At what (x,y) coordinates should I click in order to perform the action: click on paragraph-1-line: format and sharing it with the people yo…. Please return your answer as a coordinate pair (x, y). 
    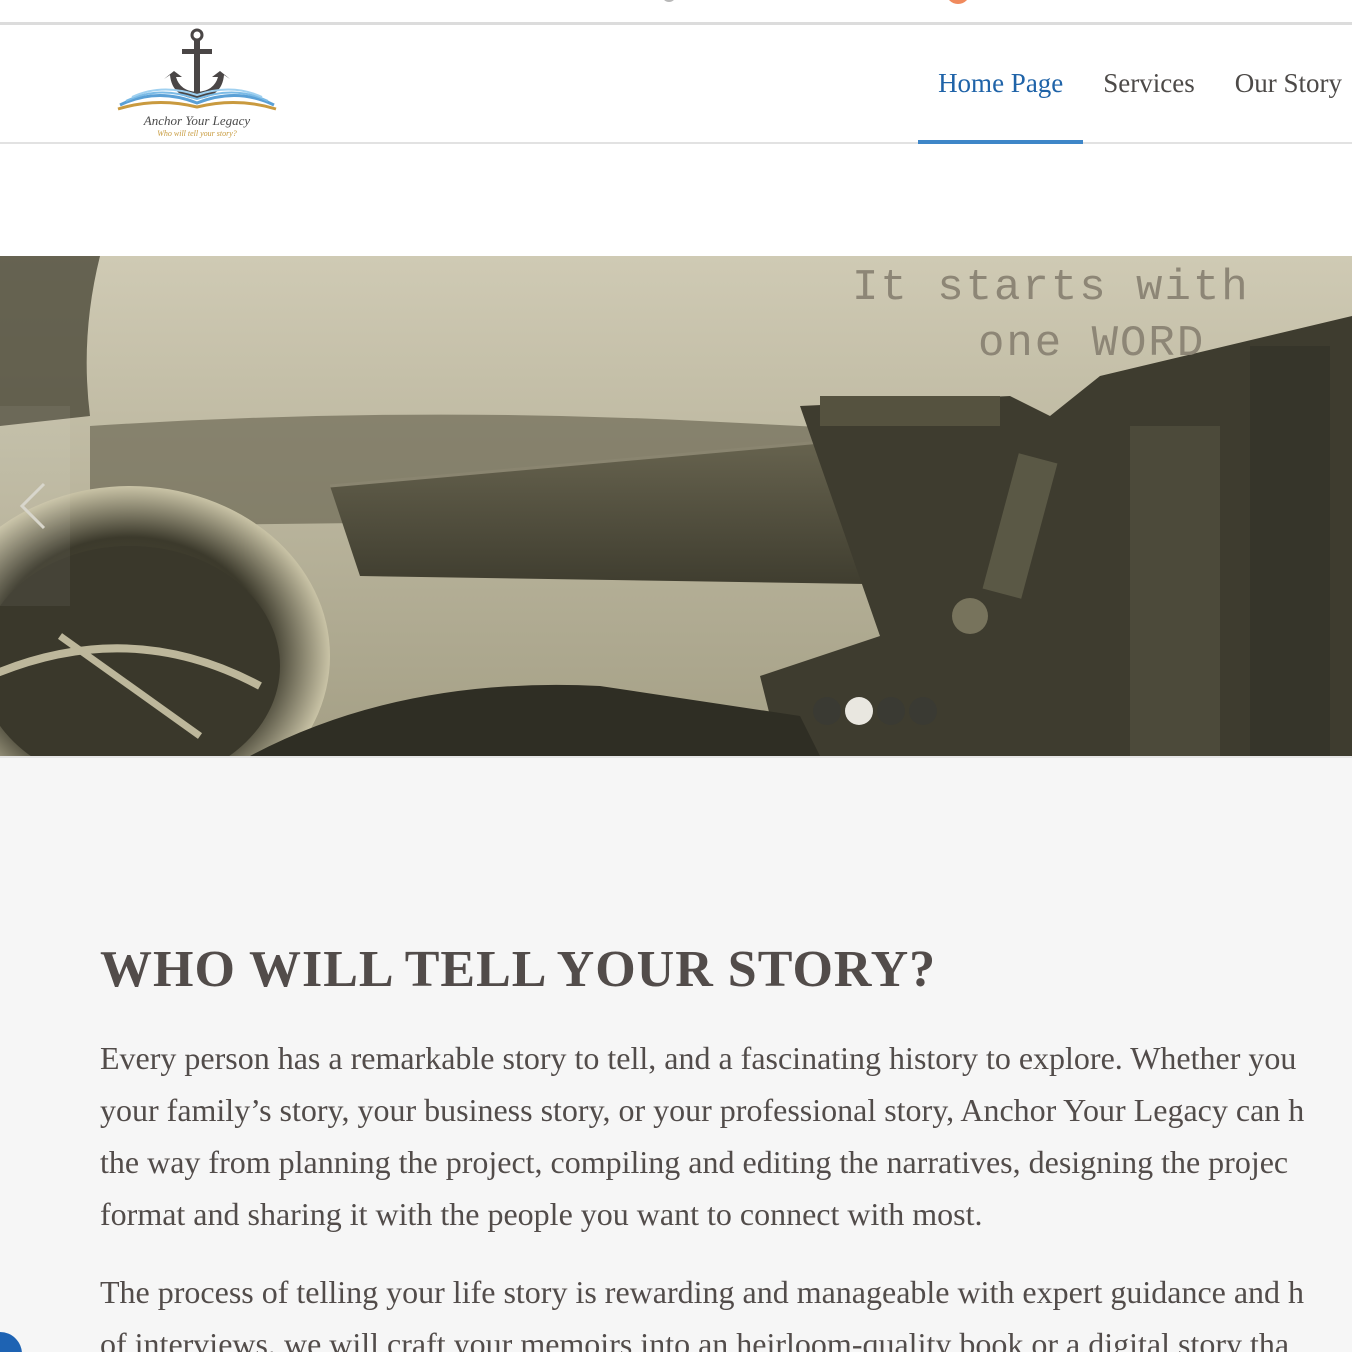
    Looking at the image, I should click on (541, 1214).